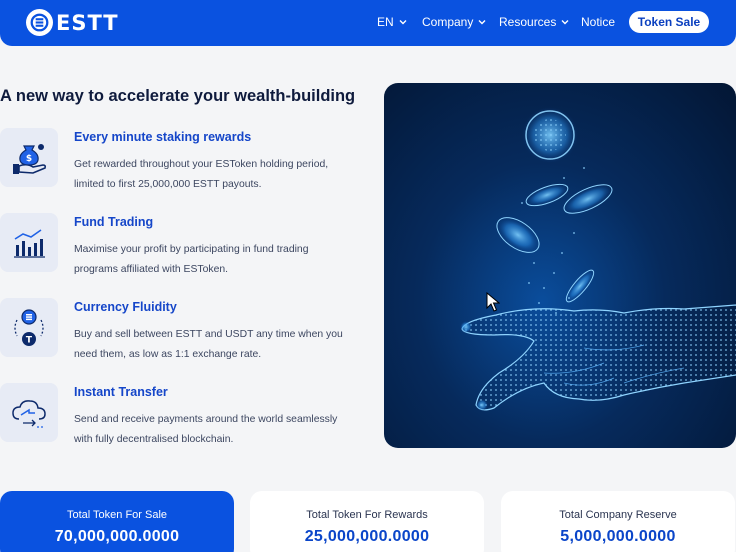 The image size is (736, 552). What do you see at coordinates (121, 392) in the screenshot?
I see `feature-title: Instant Transfer` at bounding box center [121, 392].